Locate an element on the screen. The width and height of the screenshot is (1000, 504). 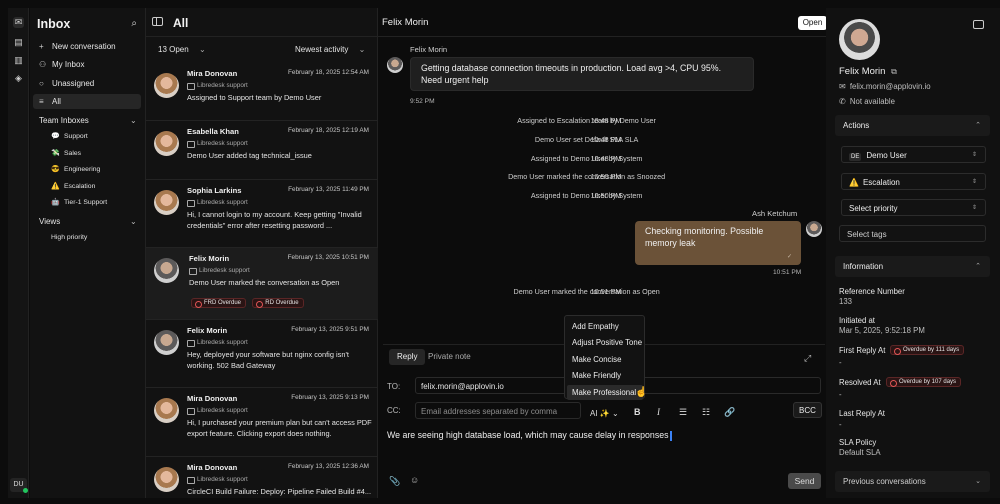
menu-item-make-friendly: Make Friendly is located at coordinates (605, 375).